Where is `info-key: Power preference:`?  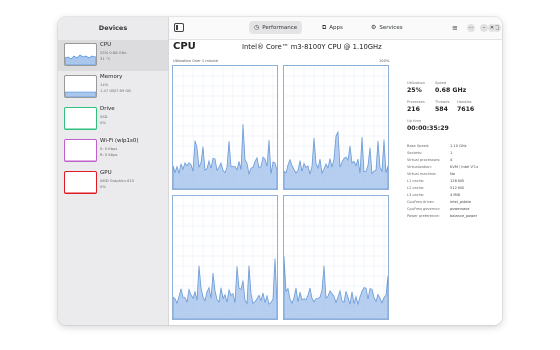
info-key: Power preference: is located at coordinates (423, 216).